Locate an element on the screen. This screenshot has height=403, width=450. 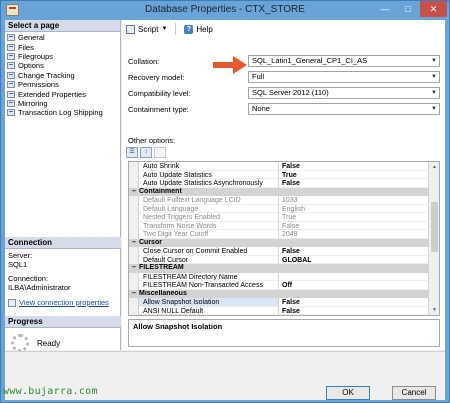
grid-row: ANSI NULL Default False is located at coordinates (279, 310).